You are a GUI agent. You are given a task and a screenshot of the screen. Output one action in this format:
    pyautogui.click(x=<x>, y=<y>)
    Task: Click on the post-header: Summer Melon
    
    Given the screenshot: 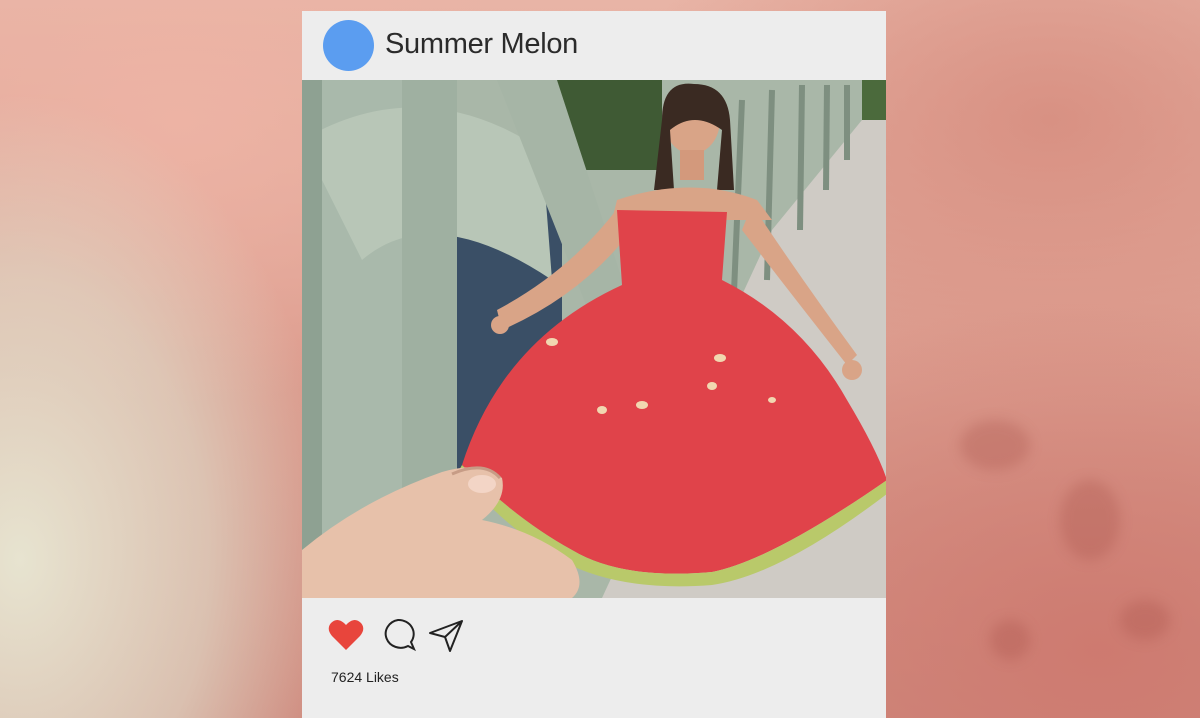 What is the action you would take?
    pyautogui.click(x=594, y=45)
    